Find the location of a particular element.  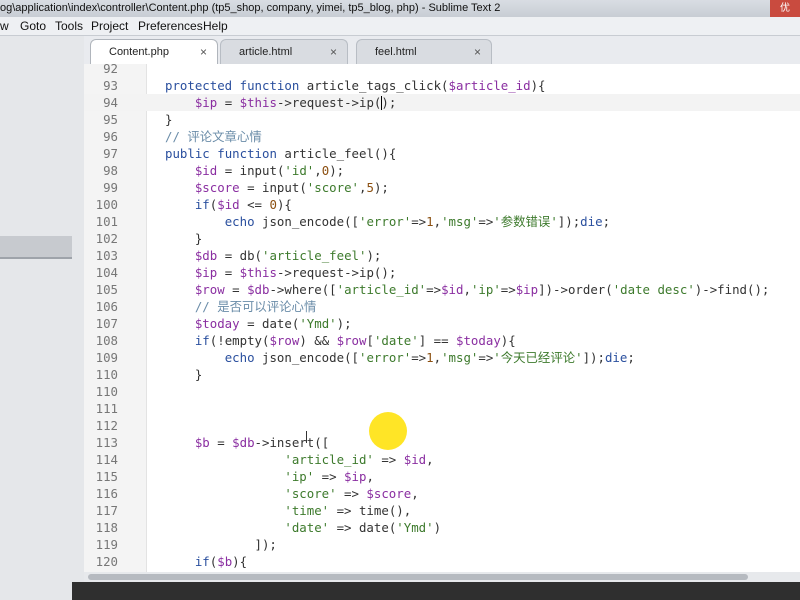

code-text: if($b){ is located at coordinates (221, 561).